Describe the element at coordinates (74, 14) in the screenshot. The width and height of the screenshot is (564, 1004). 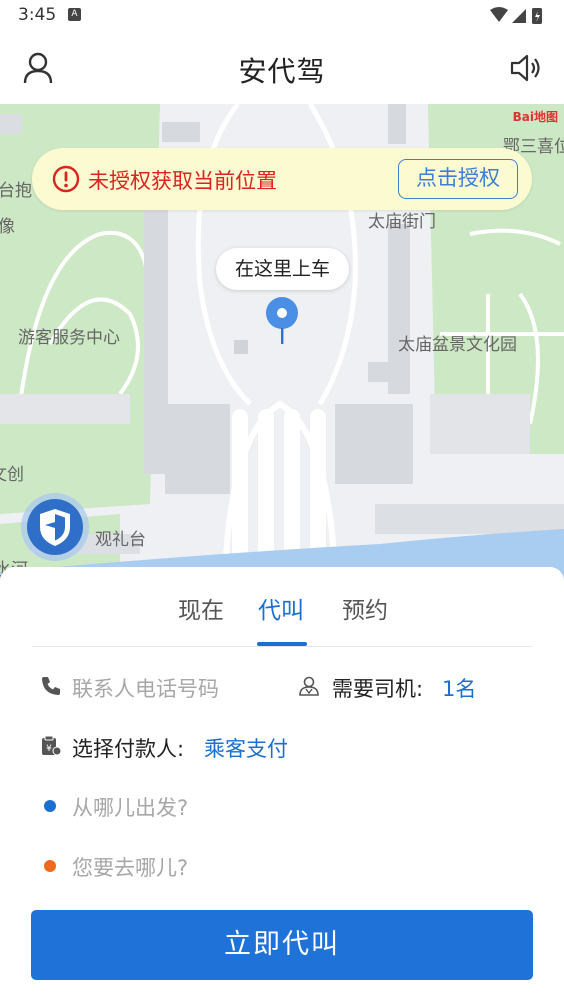
I see `notification-icon: A` at that location.